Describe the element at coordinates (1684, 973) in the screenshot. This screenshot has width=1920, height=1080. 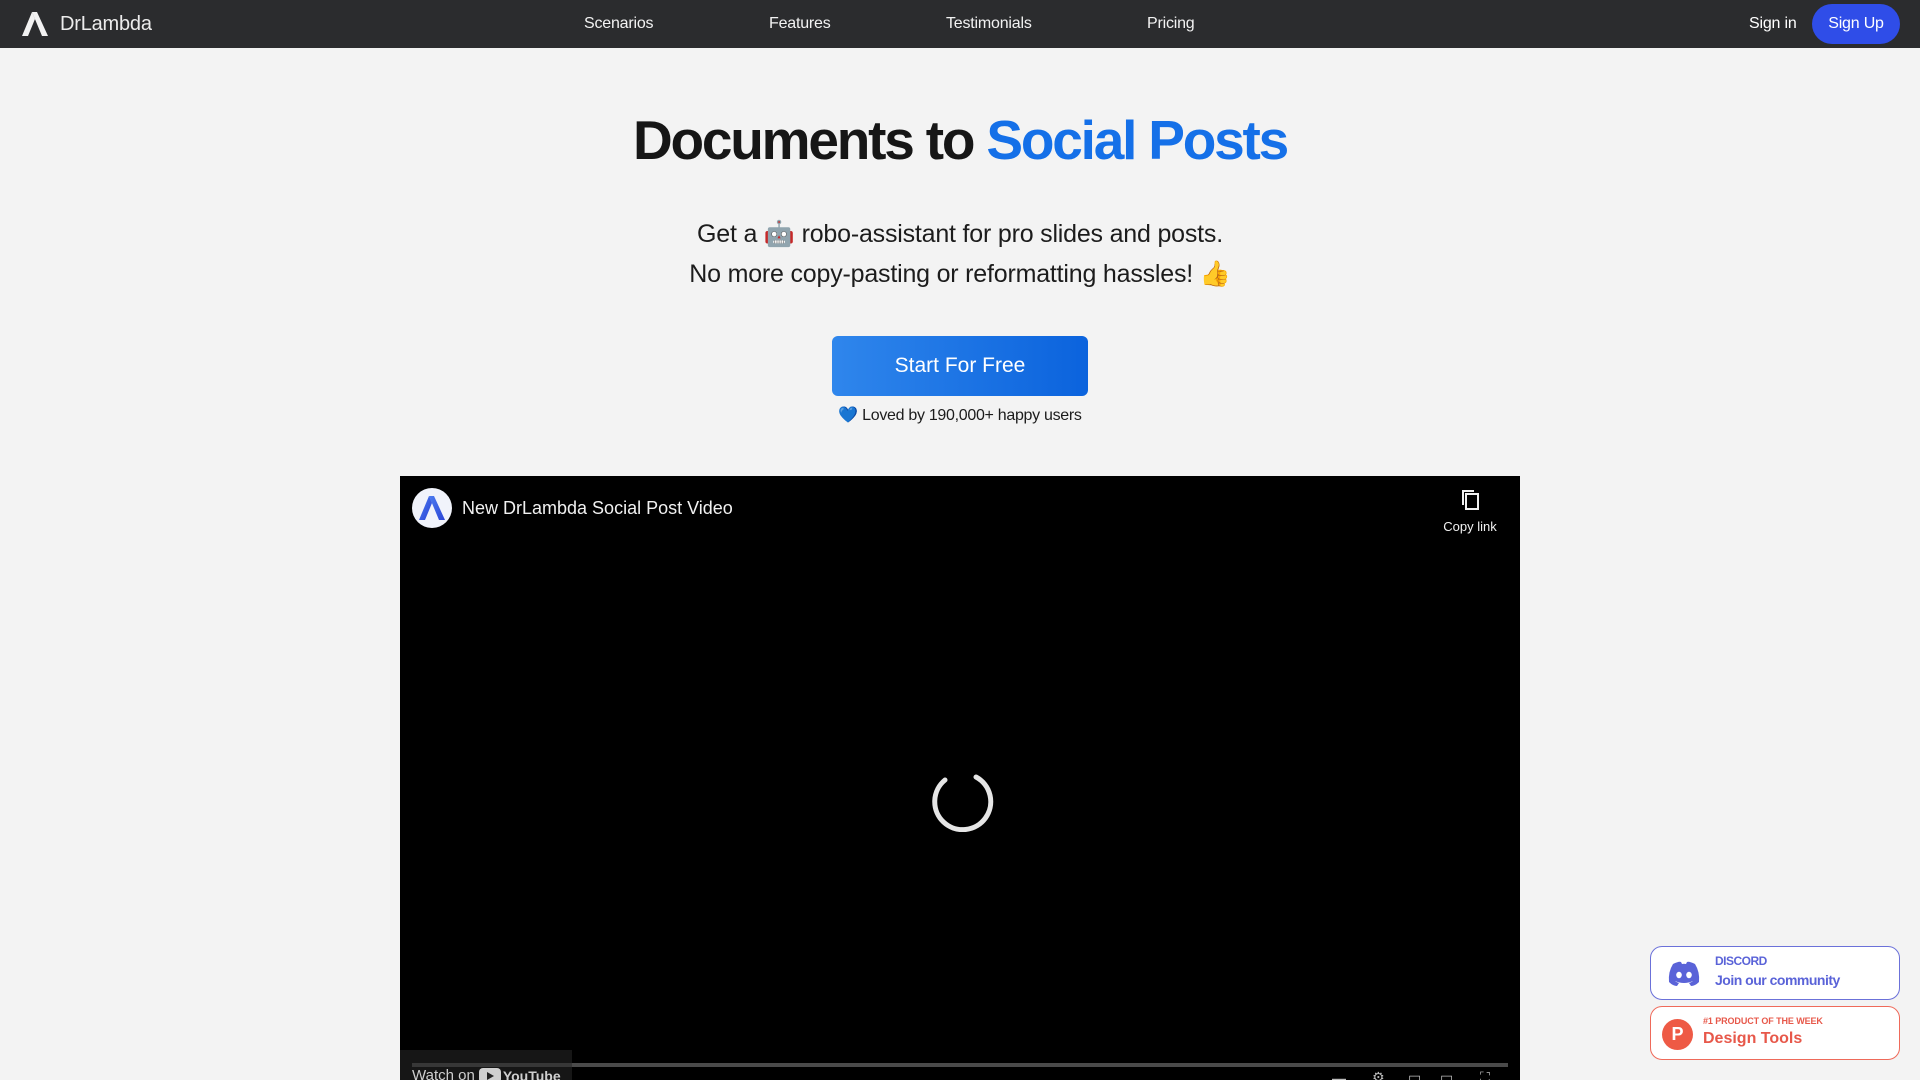
I see `discord-icon` at that location.